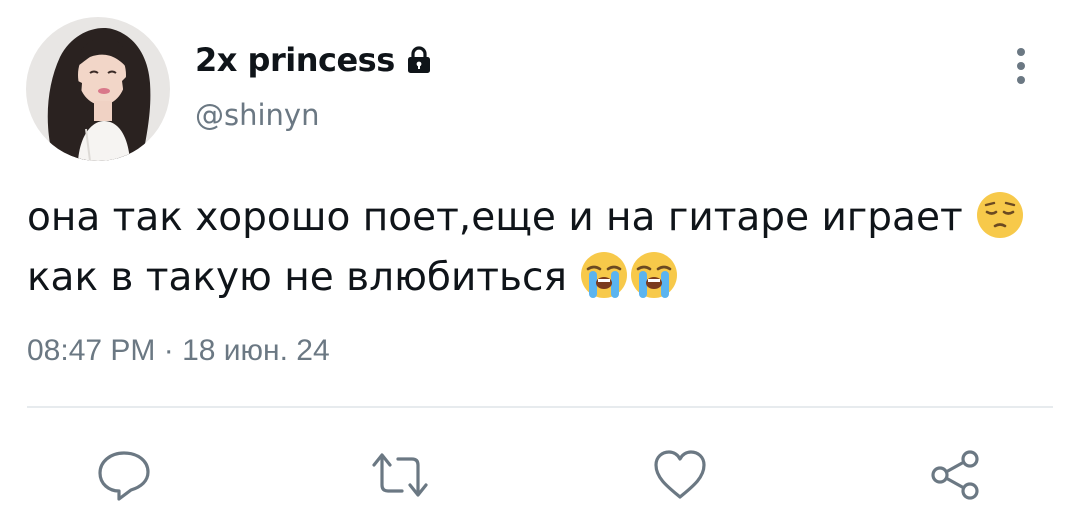 The height and width of the screenshot is (514, 1080). I want to click on share-button, so click(956, 475).